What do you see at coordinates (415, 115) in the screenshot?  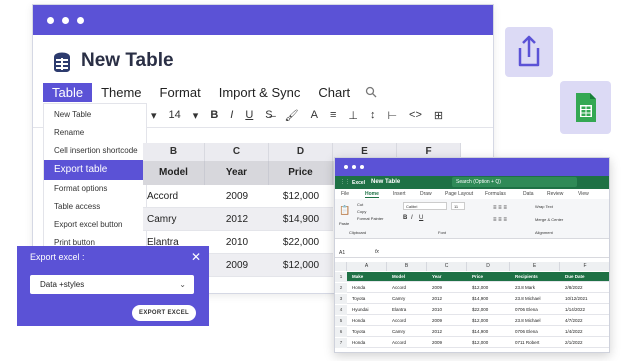 I see `code-icon: <>` at bounding box center [415, 115].